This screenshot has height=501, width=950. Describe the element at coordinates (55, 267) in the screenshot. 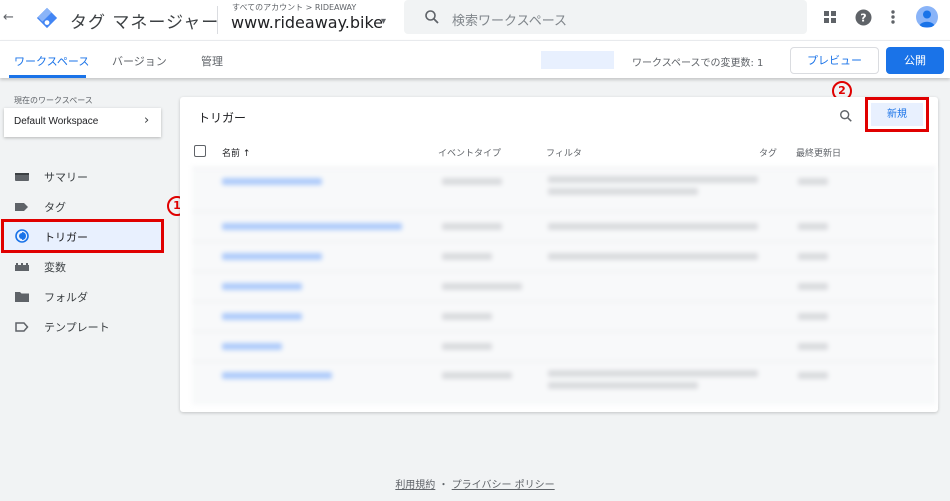

I see `sidebar-item-label: 変数` at that location.